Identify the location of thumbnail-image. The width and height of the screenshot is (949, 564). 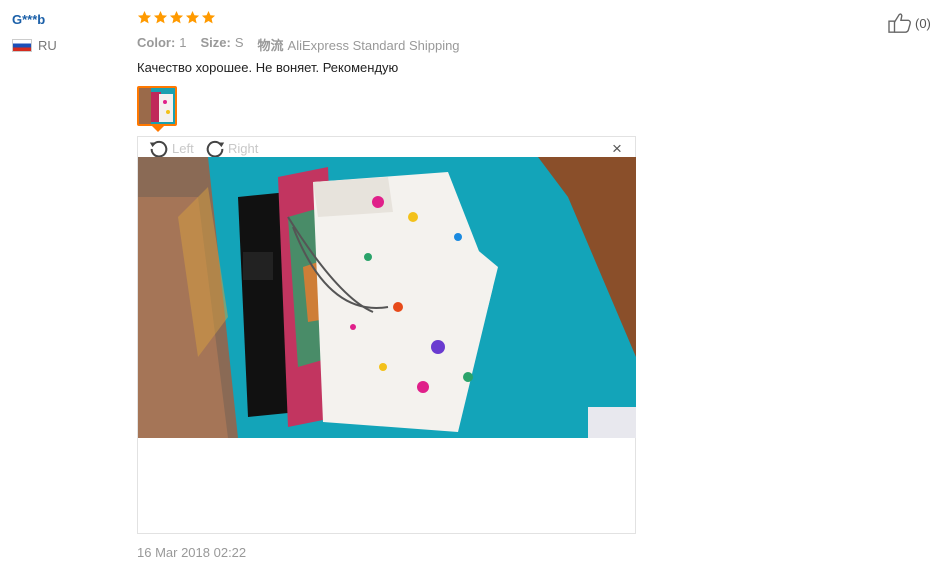
(157, 106).